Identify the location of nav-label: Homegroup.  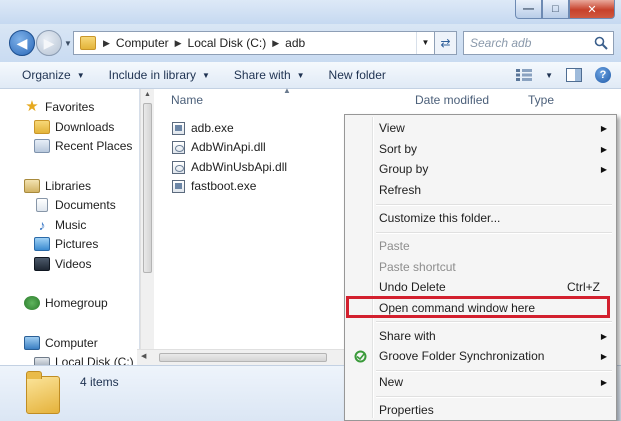
(76, 303).